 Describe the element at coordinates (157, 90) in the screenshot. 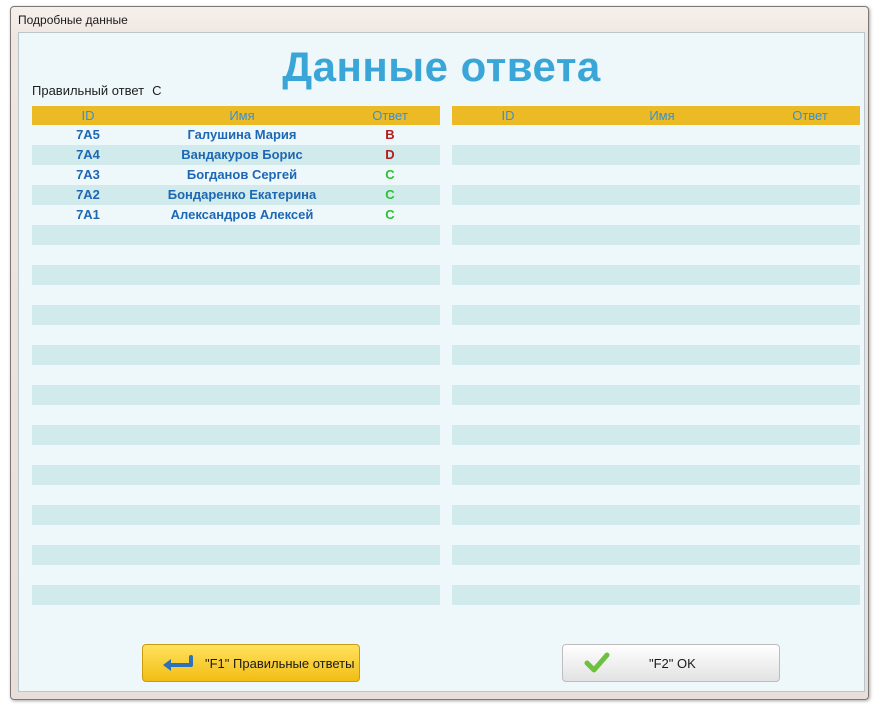

I see `correct-answer-value: C` at that location.